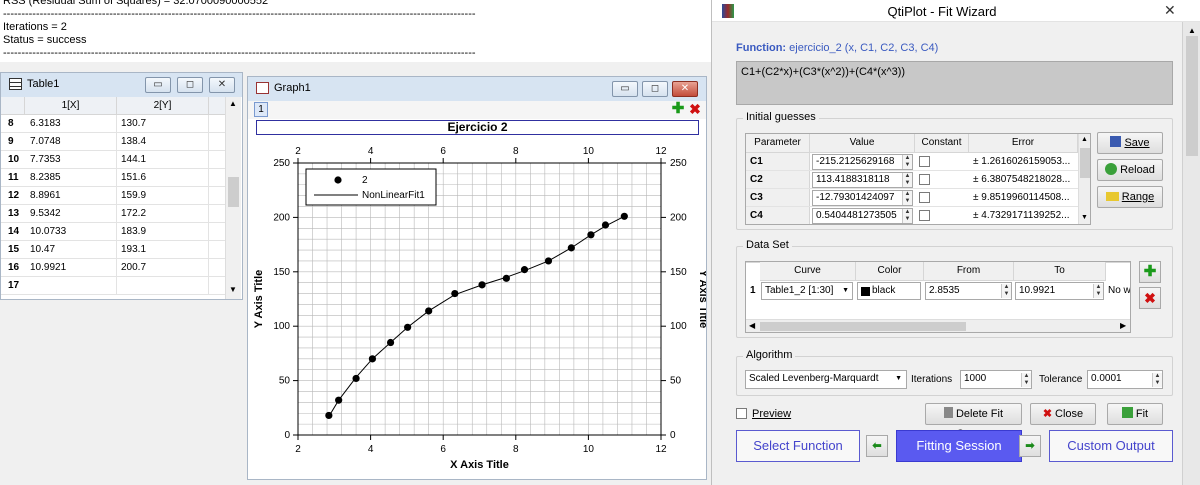  I want to click on table-row: 17, so click(114, 286).